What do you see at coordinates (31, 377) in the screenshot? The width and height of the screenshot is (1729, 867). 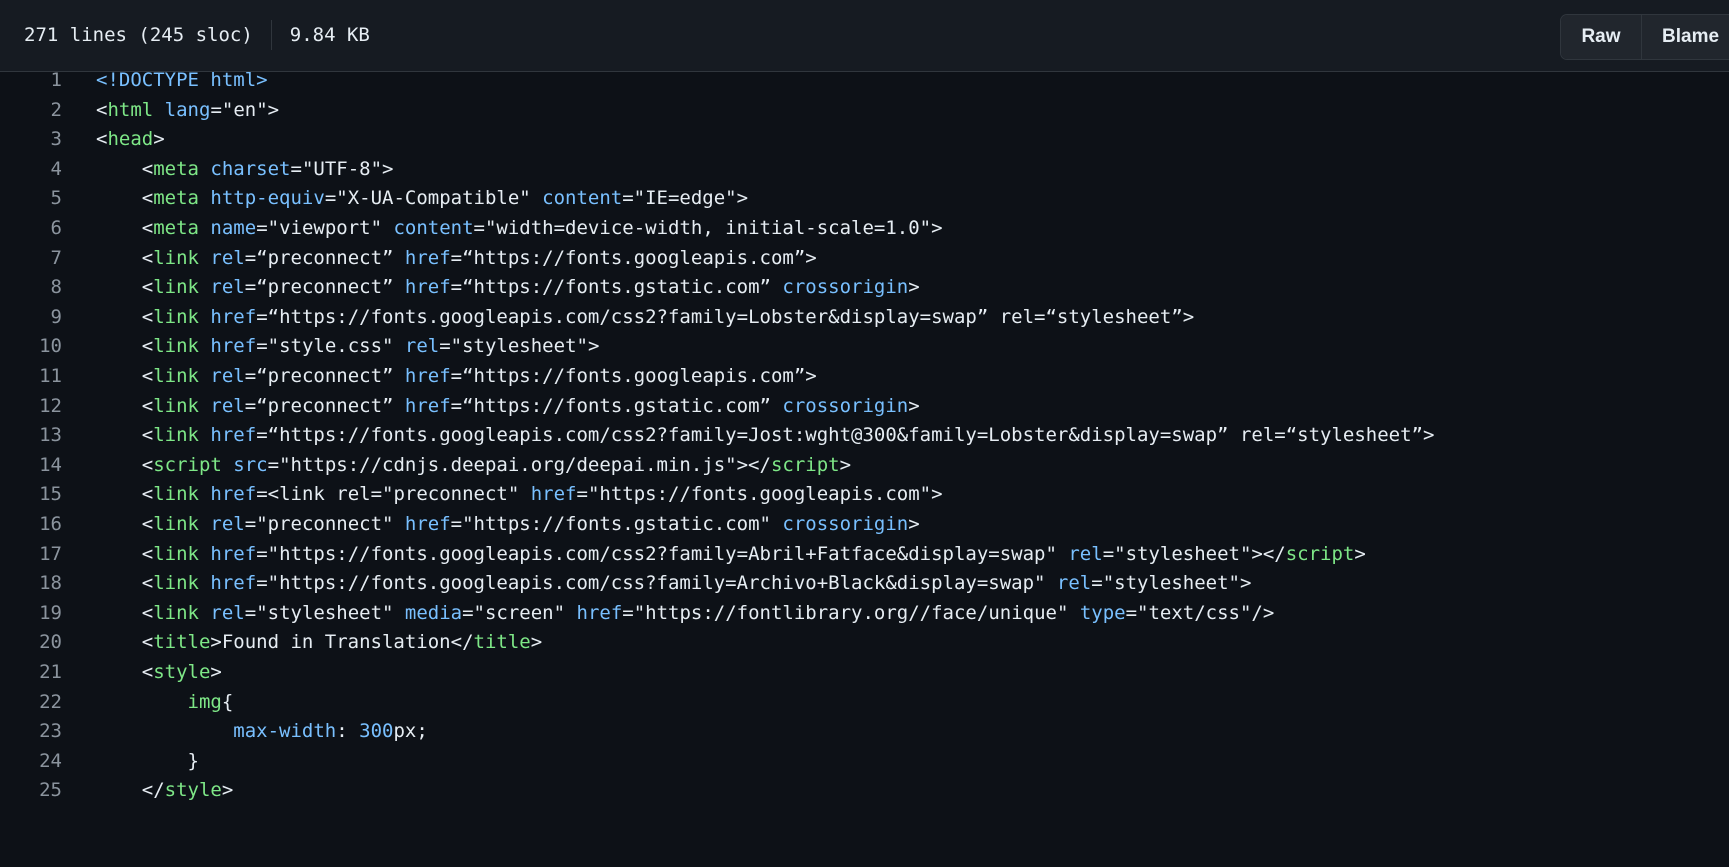 I see `line-number: 11` at bounding box center [31, 377].